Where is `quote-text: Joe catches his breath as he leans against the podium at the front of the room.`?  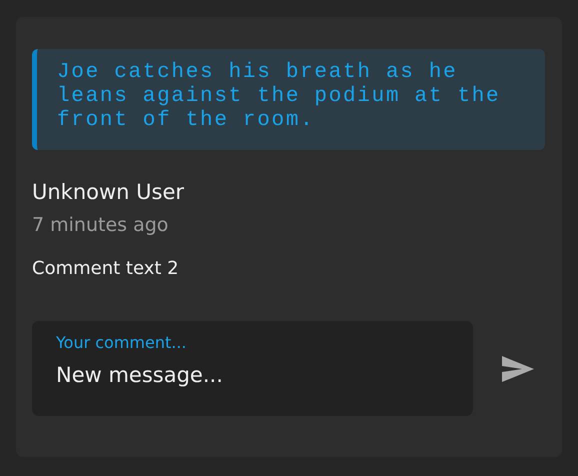
quote-text: Joe catches his breath as he leans against the podium at the front of the room. is located at coordinates (279, 97).